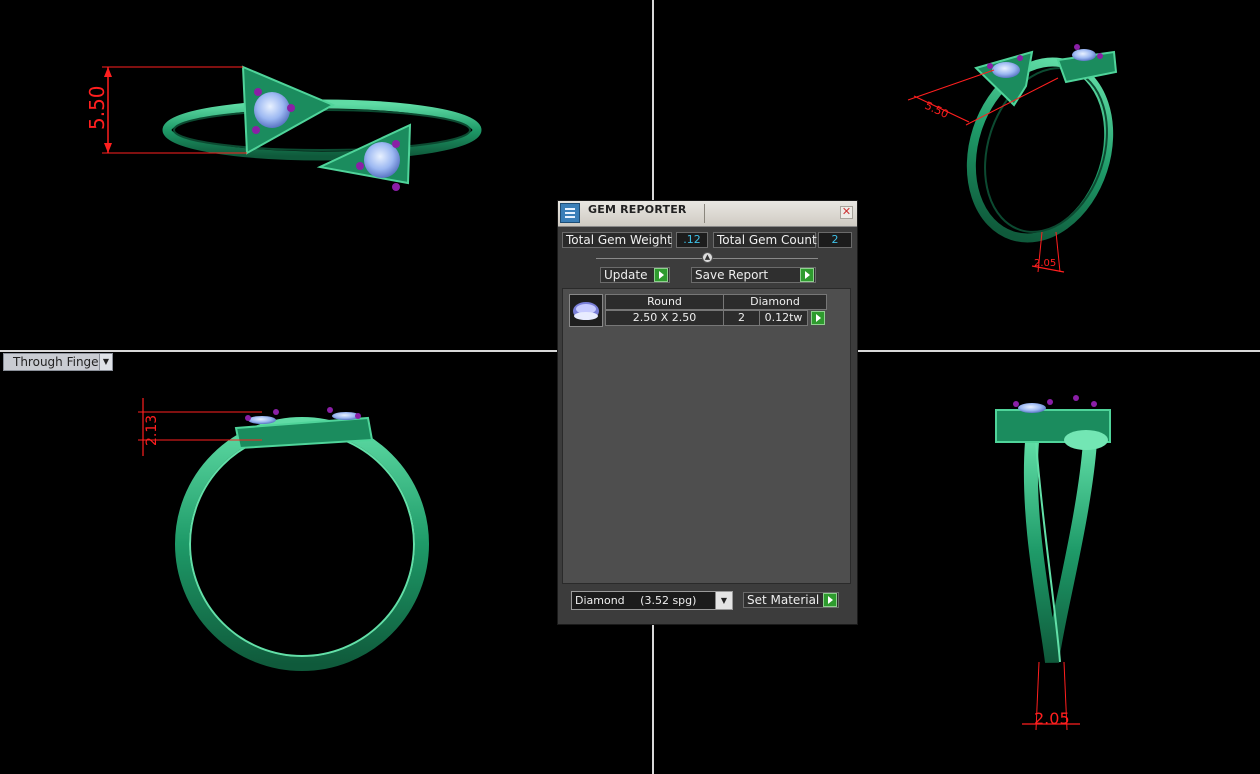 The height and width of the screenshot is (774, 1260). What do you see at coordinates (765, 240) in the screenshot?
I see `total-gem-count-label: Total Gem Count` at bounding box center [765, 240].